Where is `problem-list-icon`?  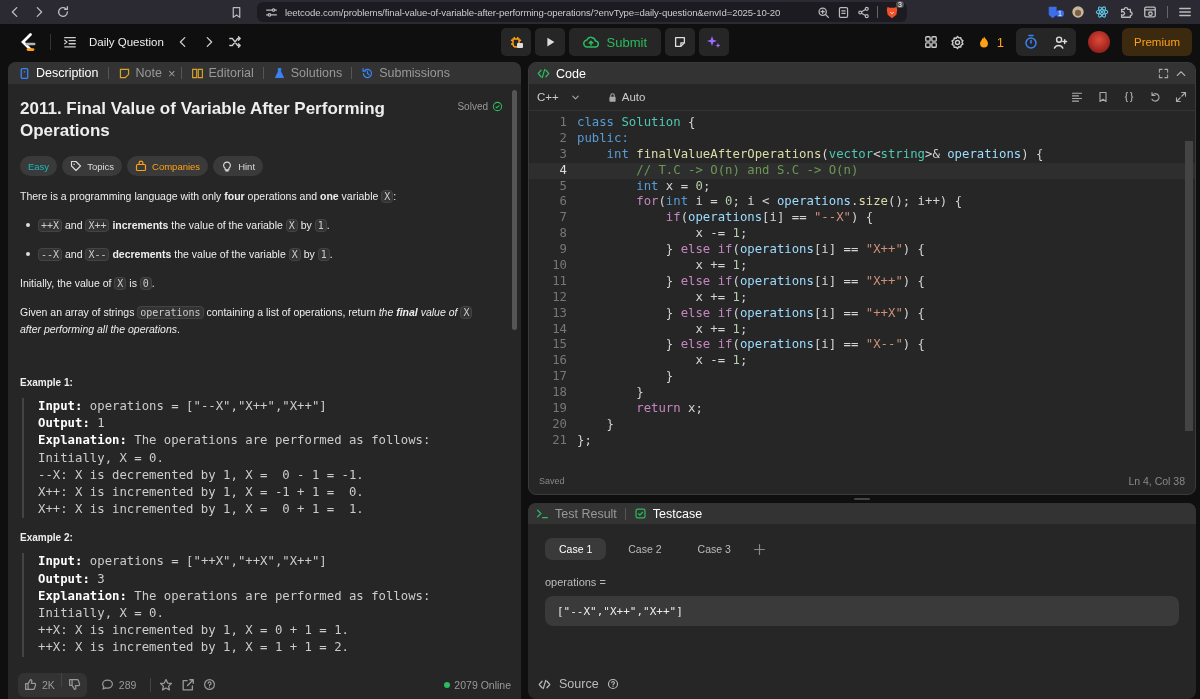 problem-list-icon is located at coordinates (70, 42).